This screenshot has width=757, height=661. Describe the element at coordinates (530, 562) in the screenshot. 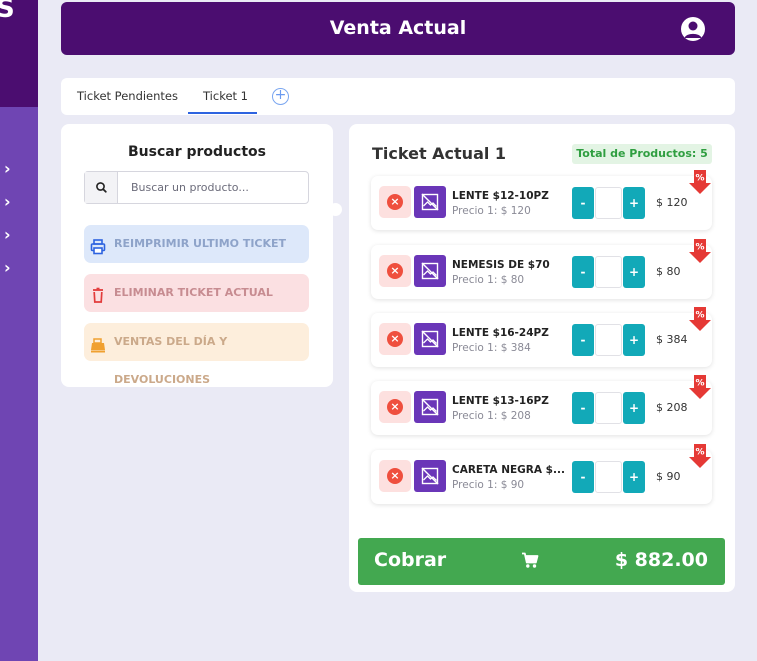

I see `cart-icon` at that location.